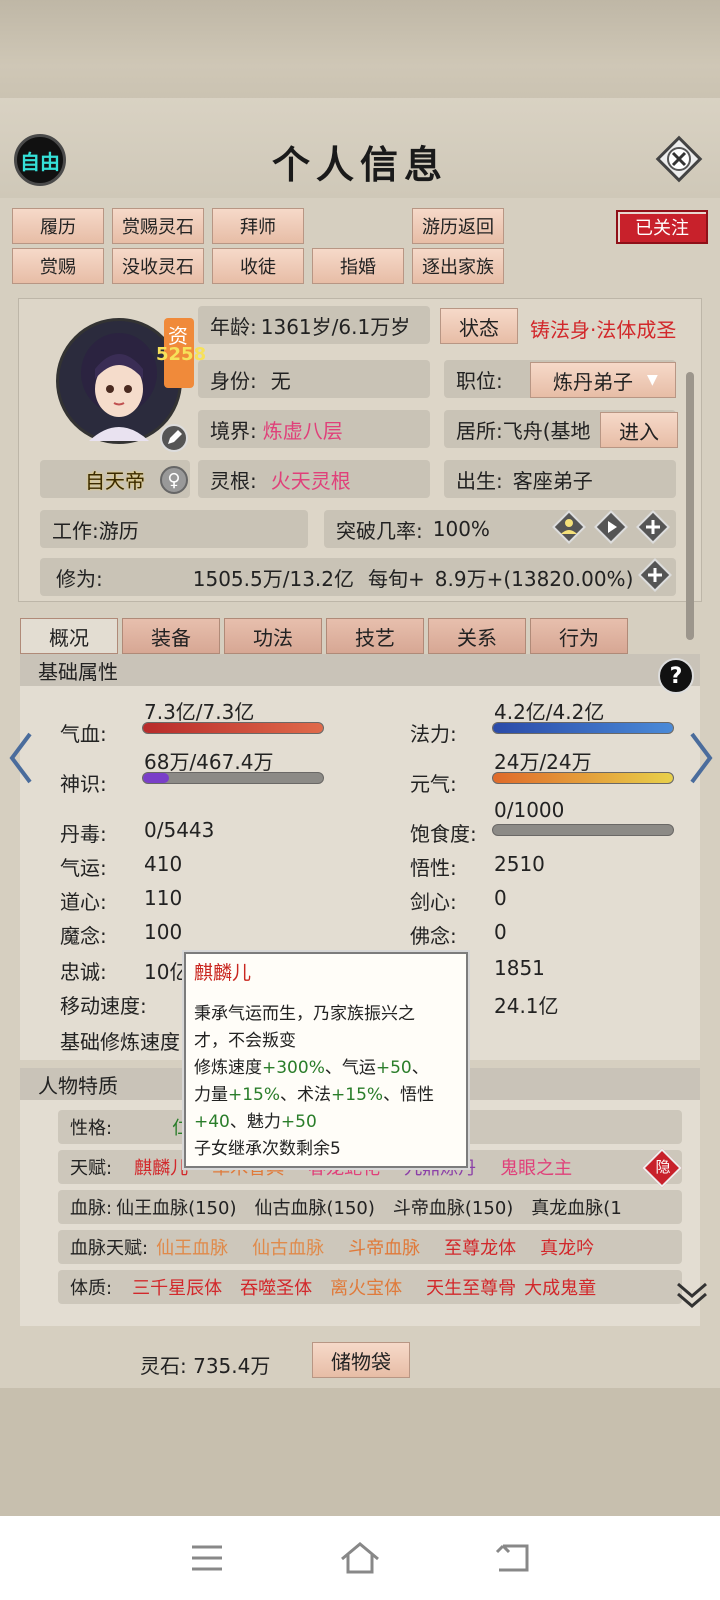  Describe the element at coordinates (163, 932) in the screenshot. I see `demon-value: 100` at that location.